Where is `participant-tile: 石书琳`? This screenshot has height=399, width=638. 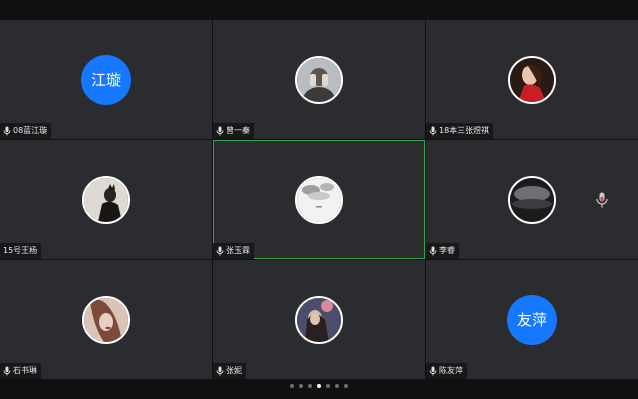 participant-tile: 石书琳 is located at coordinates (106, 319).